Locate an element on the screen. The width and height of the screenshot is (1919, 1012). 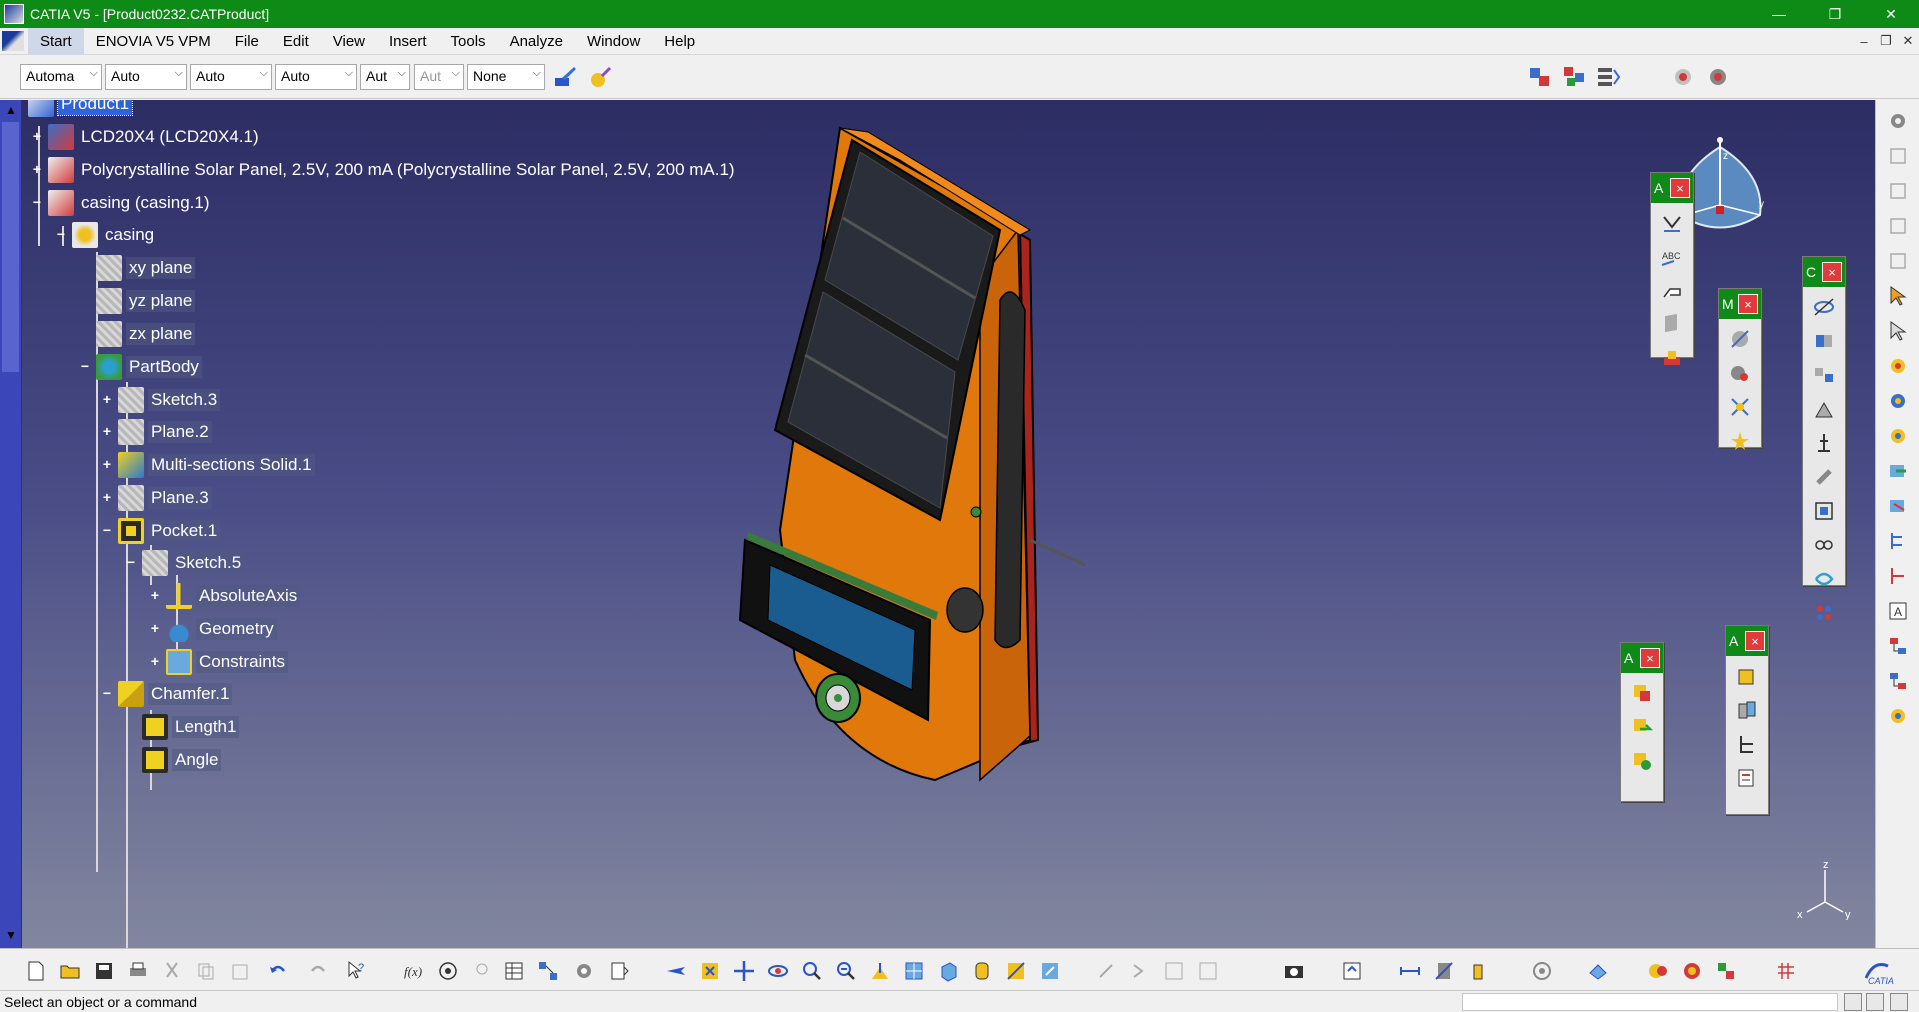
menu-enovia: ENOVIA V5 VPM is located at coordinates (153, 41).